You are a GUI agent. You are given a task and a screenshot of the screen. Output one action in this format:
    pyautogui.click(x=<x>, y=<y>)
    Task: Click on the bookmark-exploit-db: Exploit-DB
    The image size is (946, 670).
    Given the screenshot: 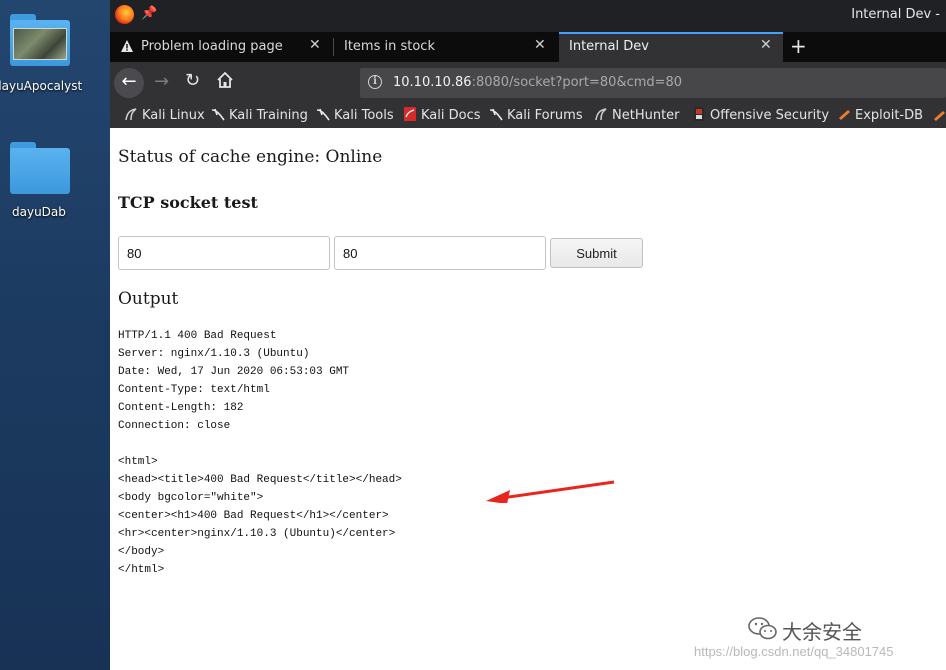 What is the action you would take?
    pyautogui.click(x=880, y=115)
    